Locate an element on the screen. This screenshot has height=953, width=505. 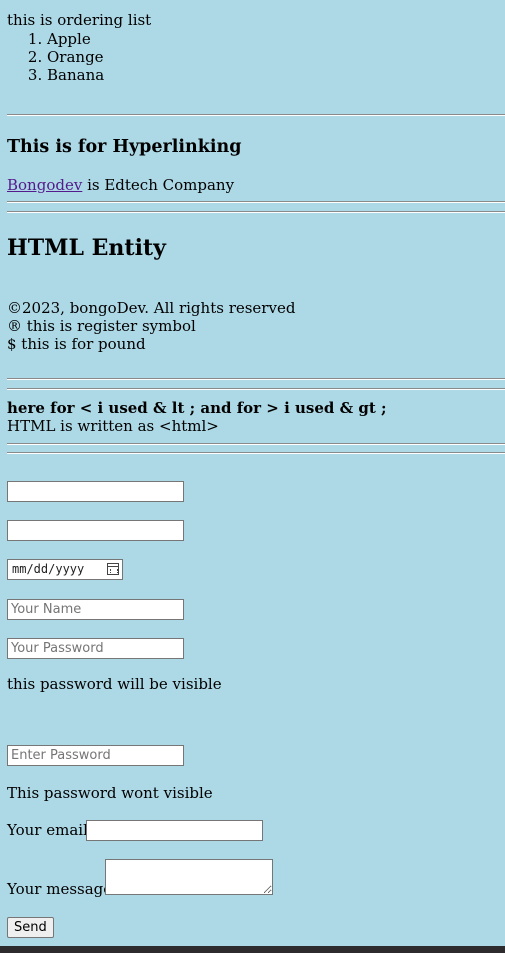
entity-heading: HTML Entity is located at coordinates (86, 248).